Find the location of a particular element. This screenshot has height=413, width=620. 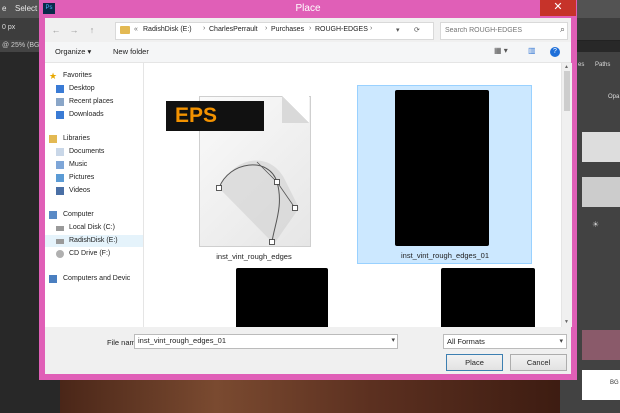

help-icon: ? is located at coordinates (555, 52).